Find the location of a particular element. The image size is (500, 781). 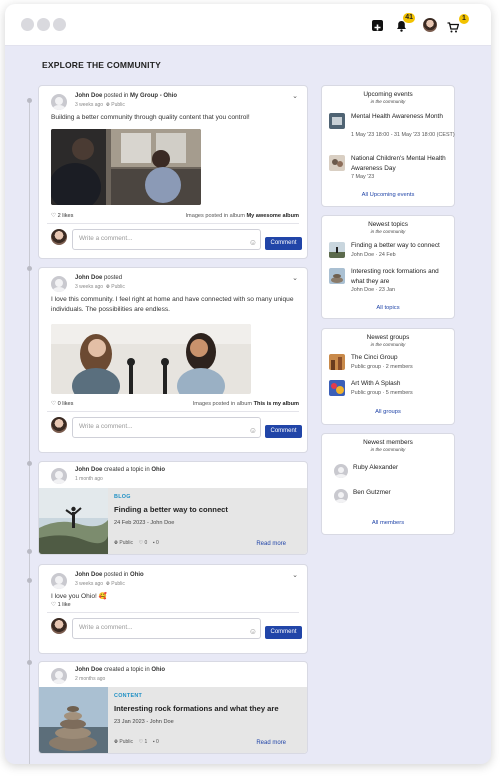

topic-date: 23 Jan 2023 - John Doe is located at coordinates (144, 722).